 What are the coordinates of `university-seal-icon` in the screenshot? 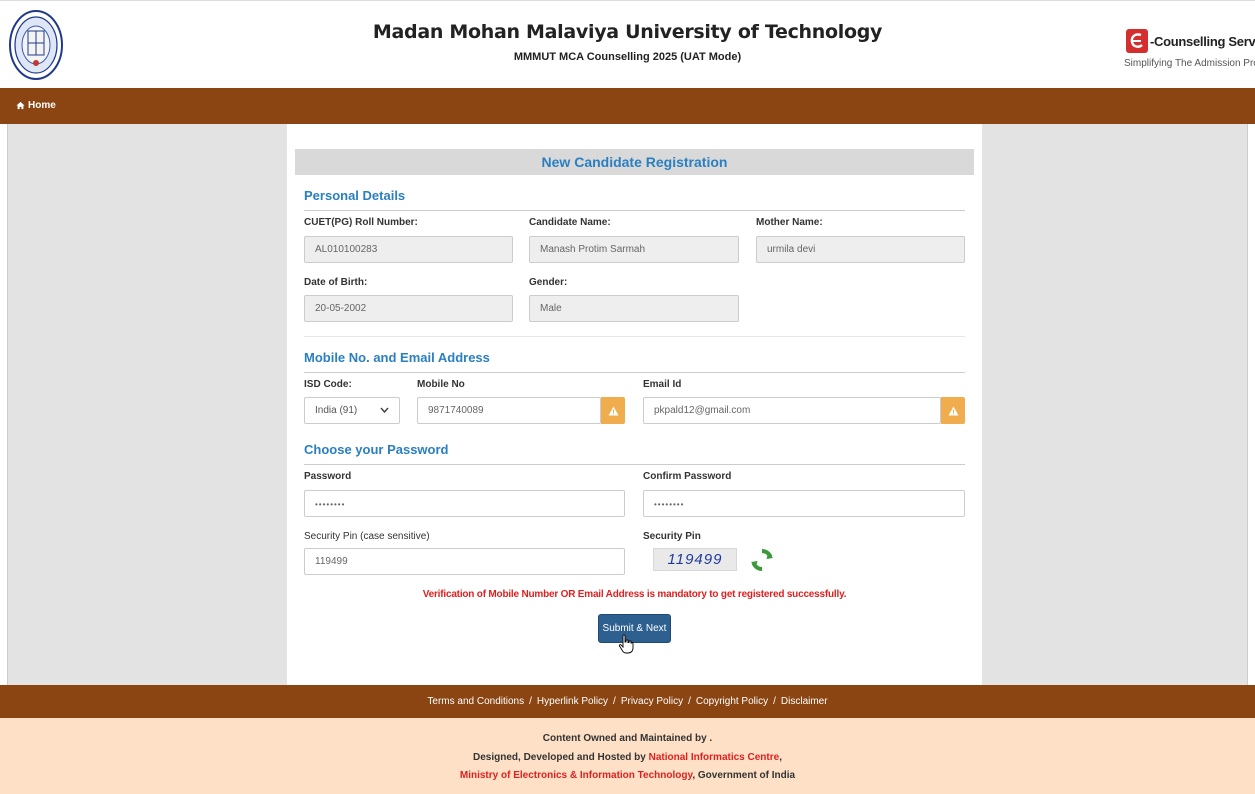 It's located at (36, 45).